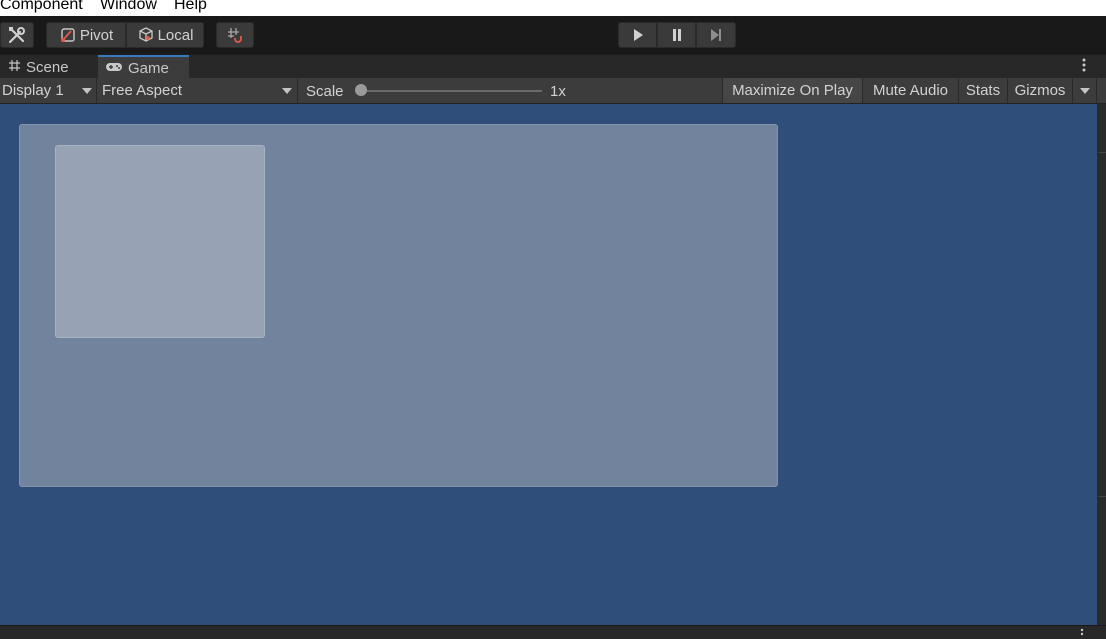 This screenshot has height=639, width=1106. I want to click on display-dropdown: Display 1, so click(48, 90).